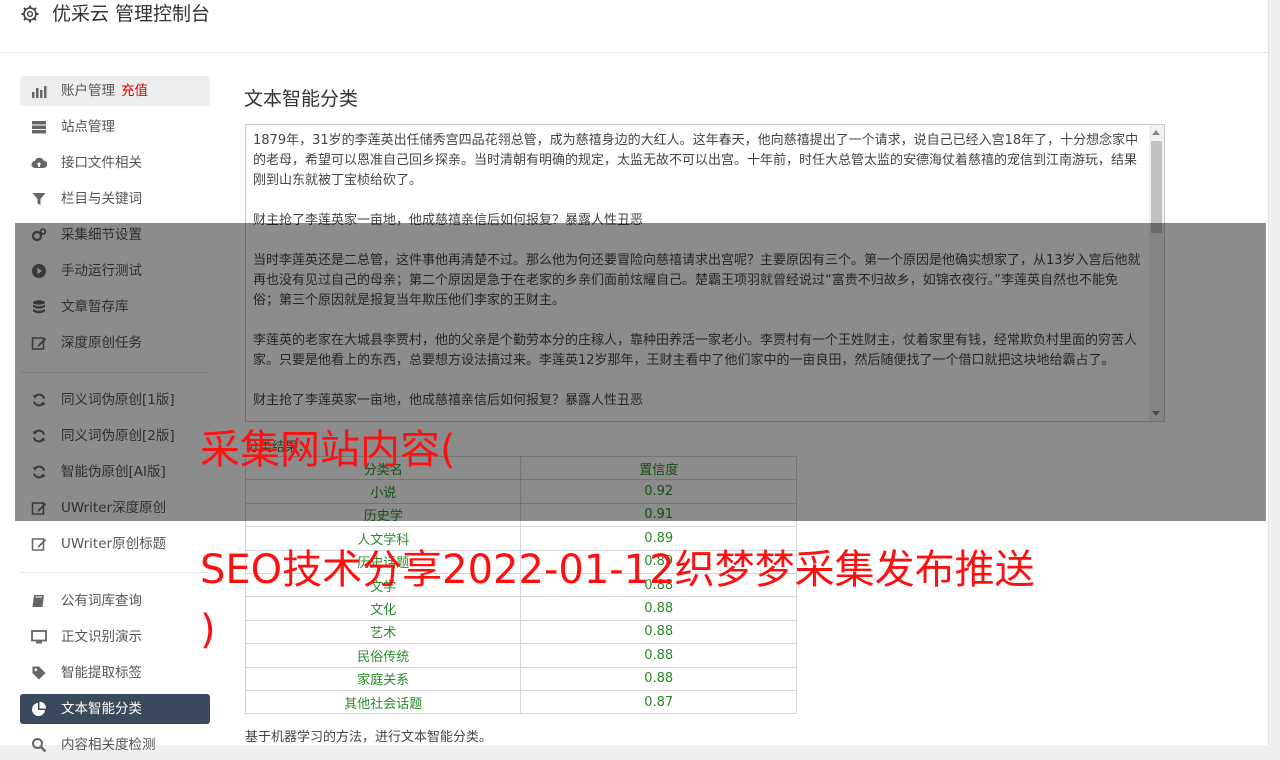 Image resolution: width=1280 pixels, height=760 pixels. Describe the element at coordinates (134, 91) in the screenshot. I see `recharge-link: 充值` at that location.